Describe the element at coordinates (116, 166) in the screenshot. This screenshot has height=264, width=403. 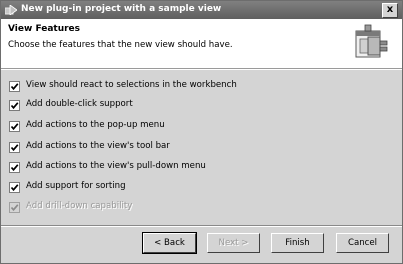
I see `option-label: Add actions to the view's pull-down menu` at that location.